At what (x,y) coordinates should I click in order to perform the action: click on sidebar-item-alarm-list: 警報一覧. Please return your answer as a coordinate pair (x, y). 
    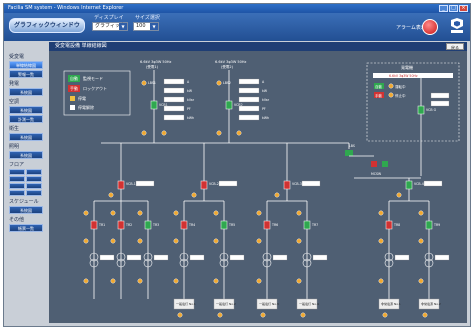
    Looking at the image, I should click on (26, 74).